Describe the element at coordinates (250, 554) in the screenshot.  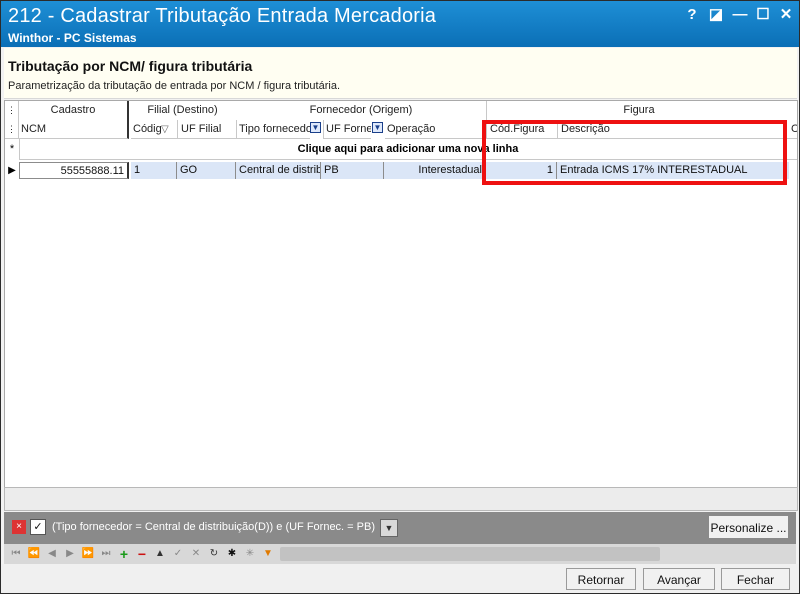
I see `goto-bookmark-icon: ✳` at that location.